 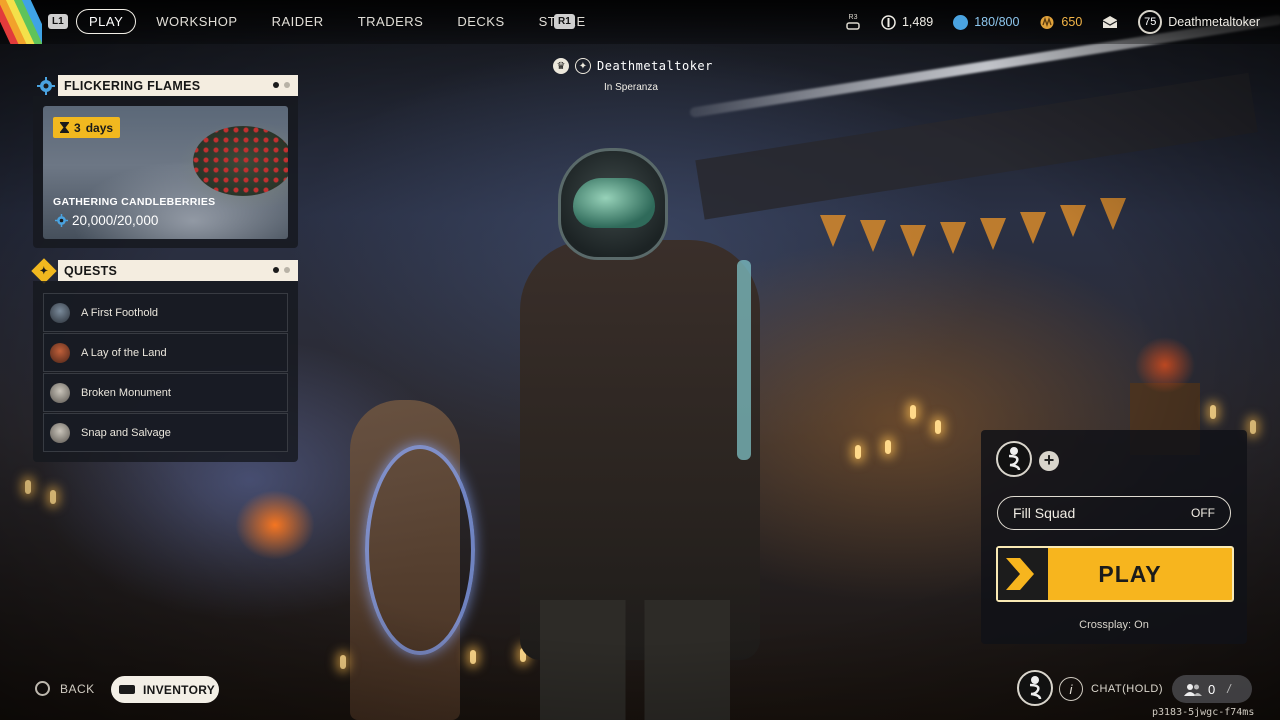 I want to click on r1-button-hint: R1, so click(x=564, y=21).